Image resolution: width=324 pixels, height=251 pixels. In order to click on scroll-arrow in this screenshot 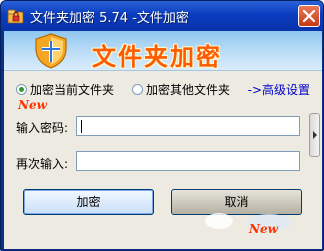, I will do `click(314, 135)`.